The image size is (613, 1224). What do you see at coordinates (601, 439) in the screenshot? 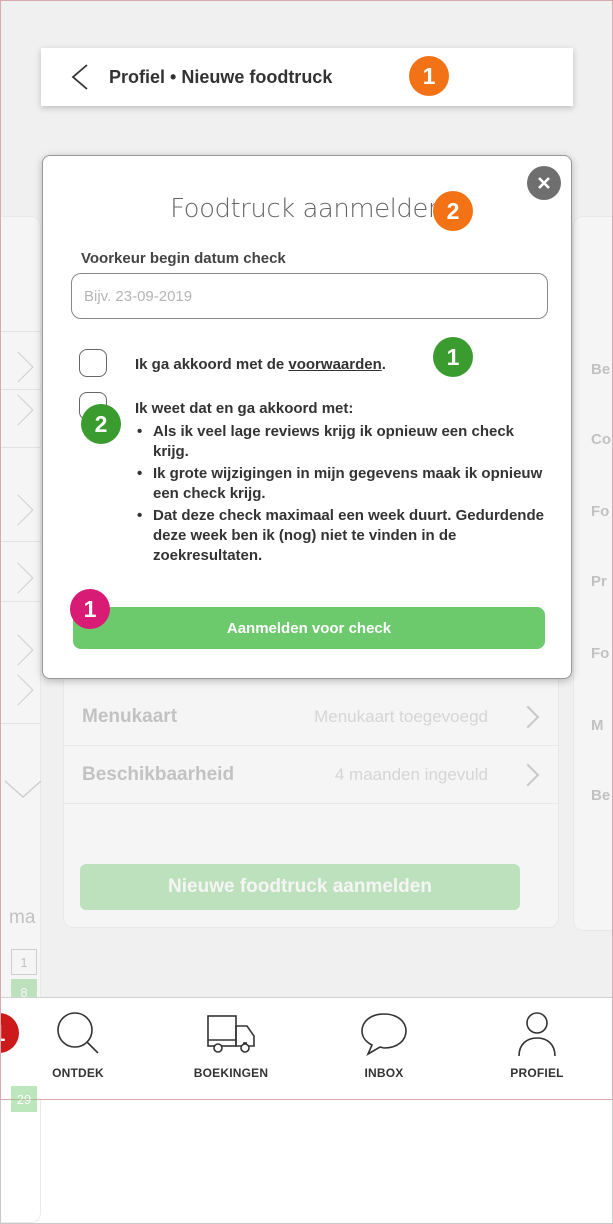
I see `bg-right-label: Co` at bounding box center [601, 439].